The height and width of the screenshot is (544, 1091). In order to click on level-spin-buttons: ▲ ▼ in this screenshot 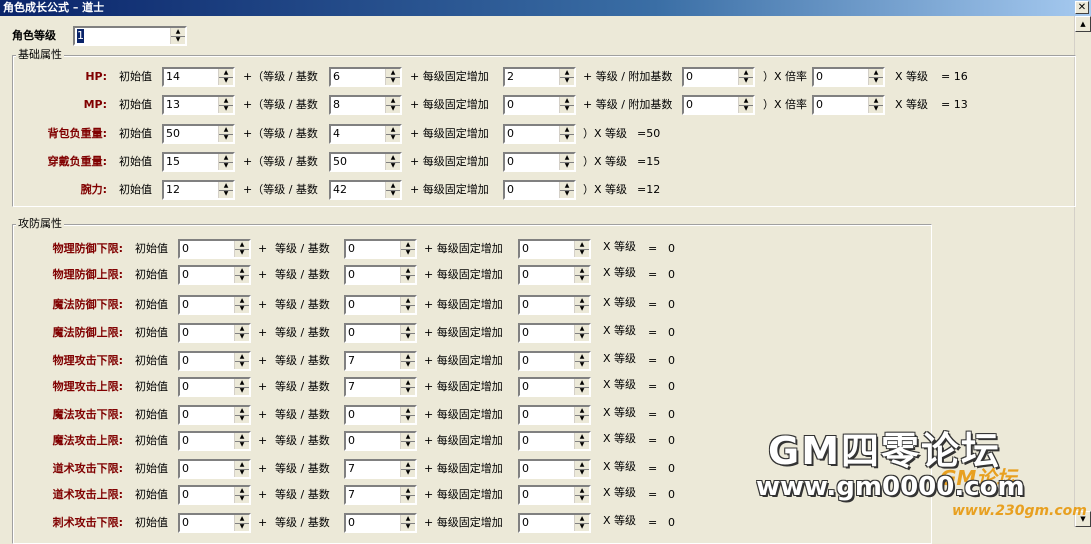, I will do `click(177, 36)`.